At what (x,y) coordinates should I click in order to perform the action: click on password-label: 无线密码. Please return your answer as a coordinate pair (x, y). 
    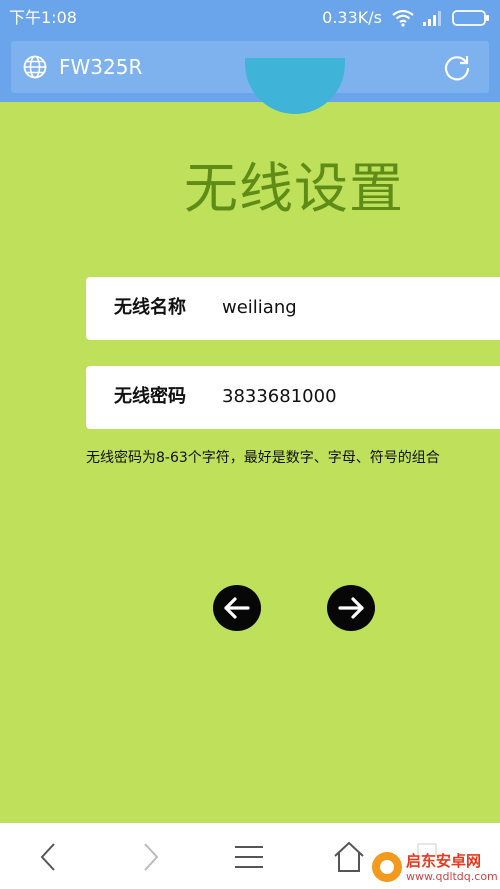
    Looking at the image, I should click on (150, 396).